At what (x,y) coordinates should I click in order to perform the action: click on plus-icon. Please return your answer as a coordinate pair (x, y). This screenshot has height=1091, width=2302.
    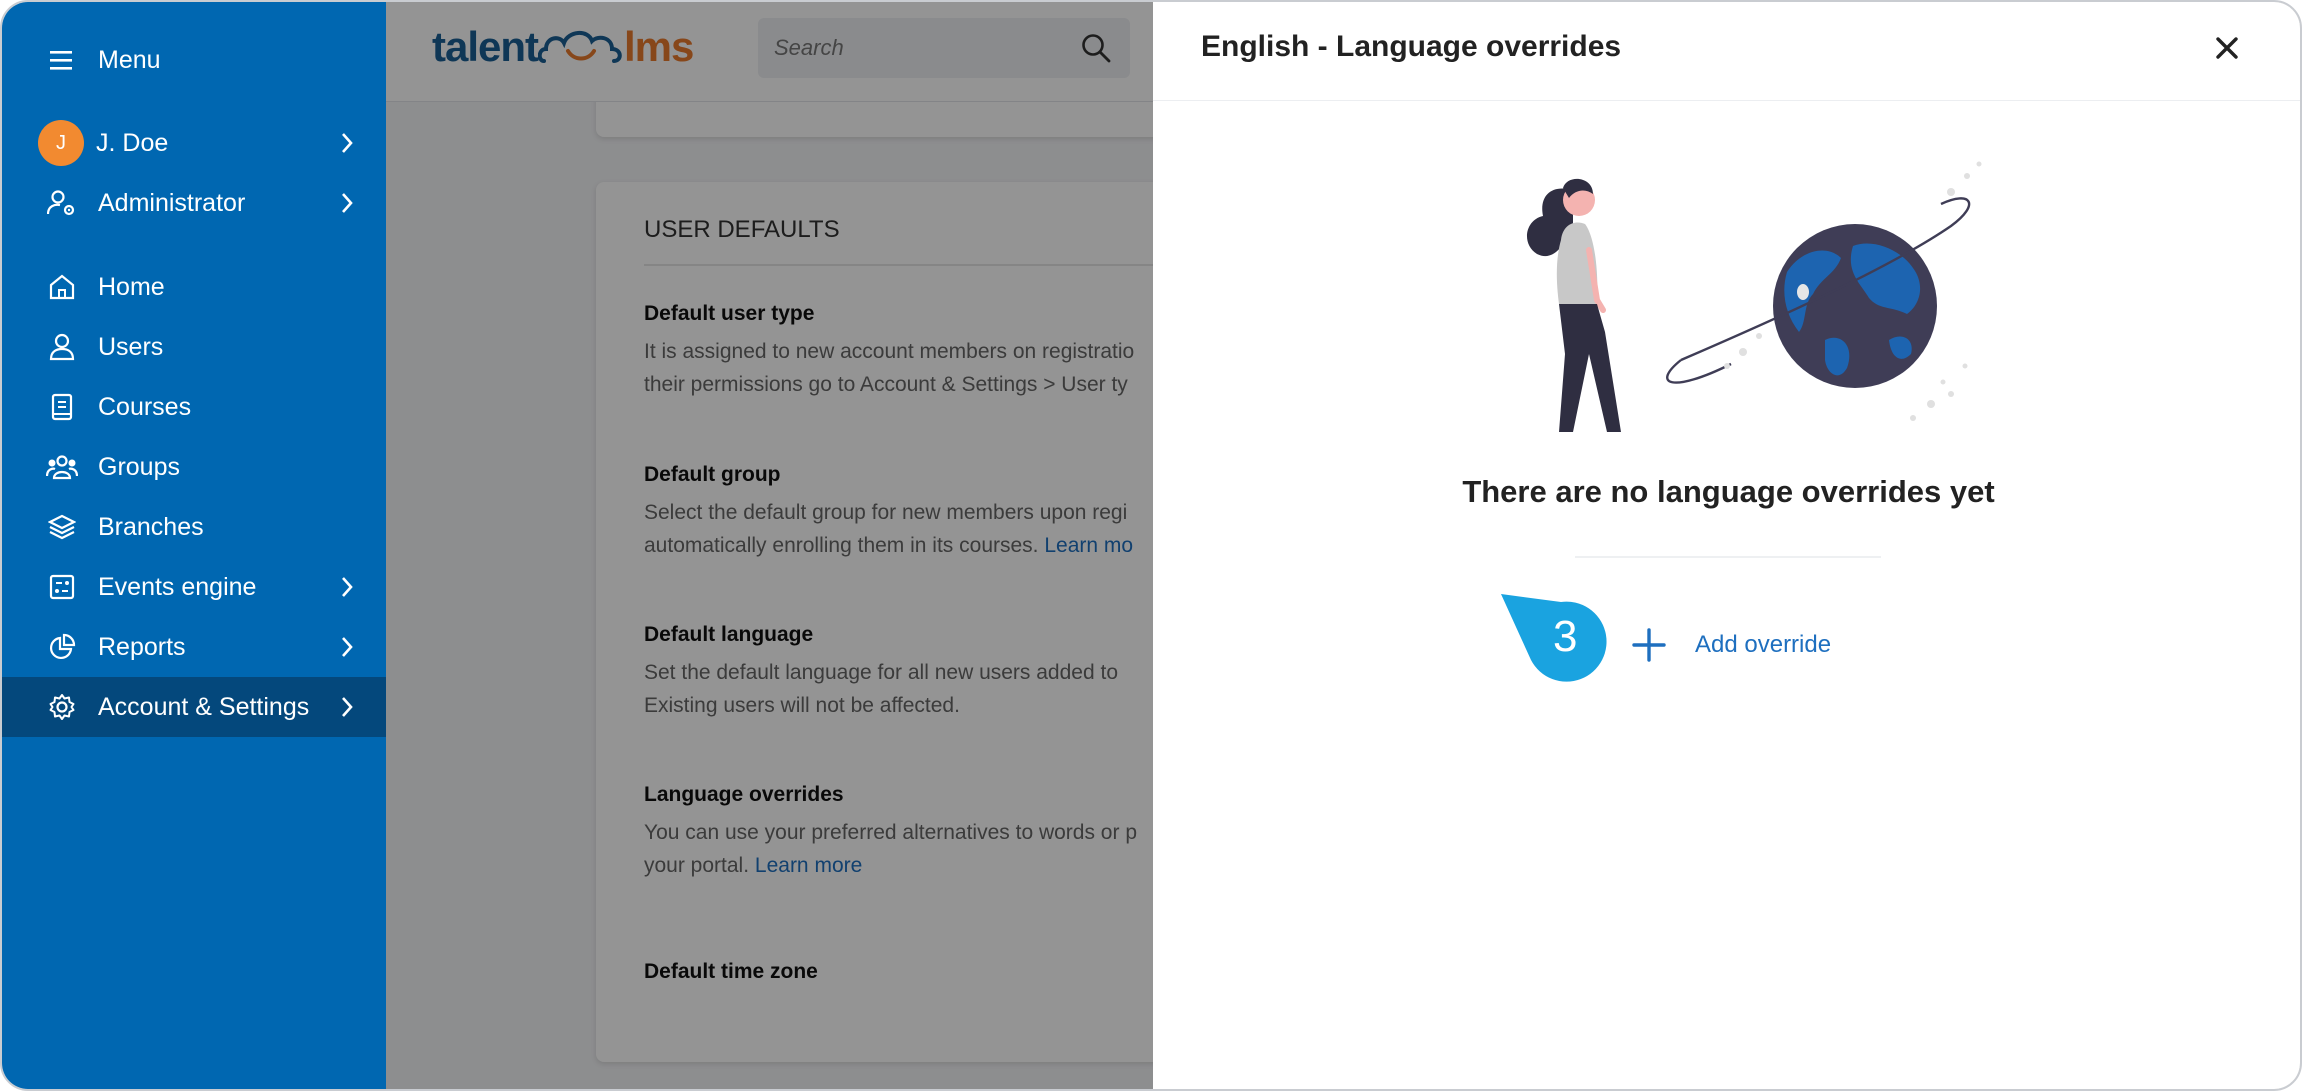
    Looking at the image, I should click on (1649, 645).